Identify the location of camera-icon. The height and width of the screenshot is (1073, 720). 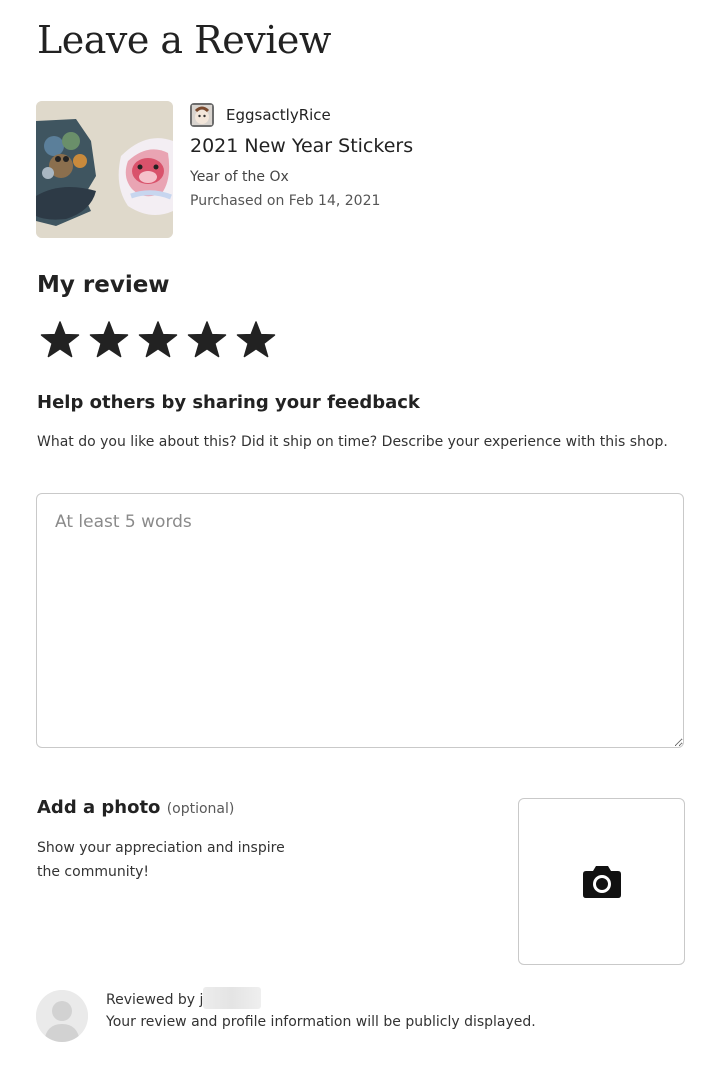
(601, 881).